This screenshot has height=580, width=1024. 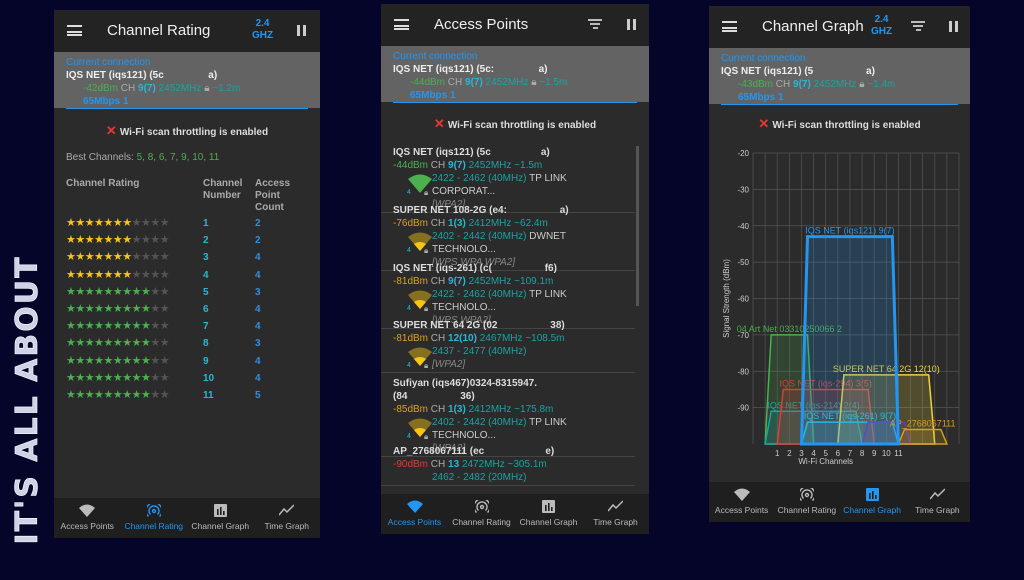 I want to click on y-tick-label: -30, so click(x=743, y=189).